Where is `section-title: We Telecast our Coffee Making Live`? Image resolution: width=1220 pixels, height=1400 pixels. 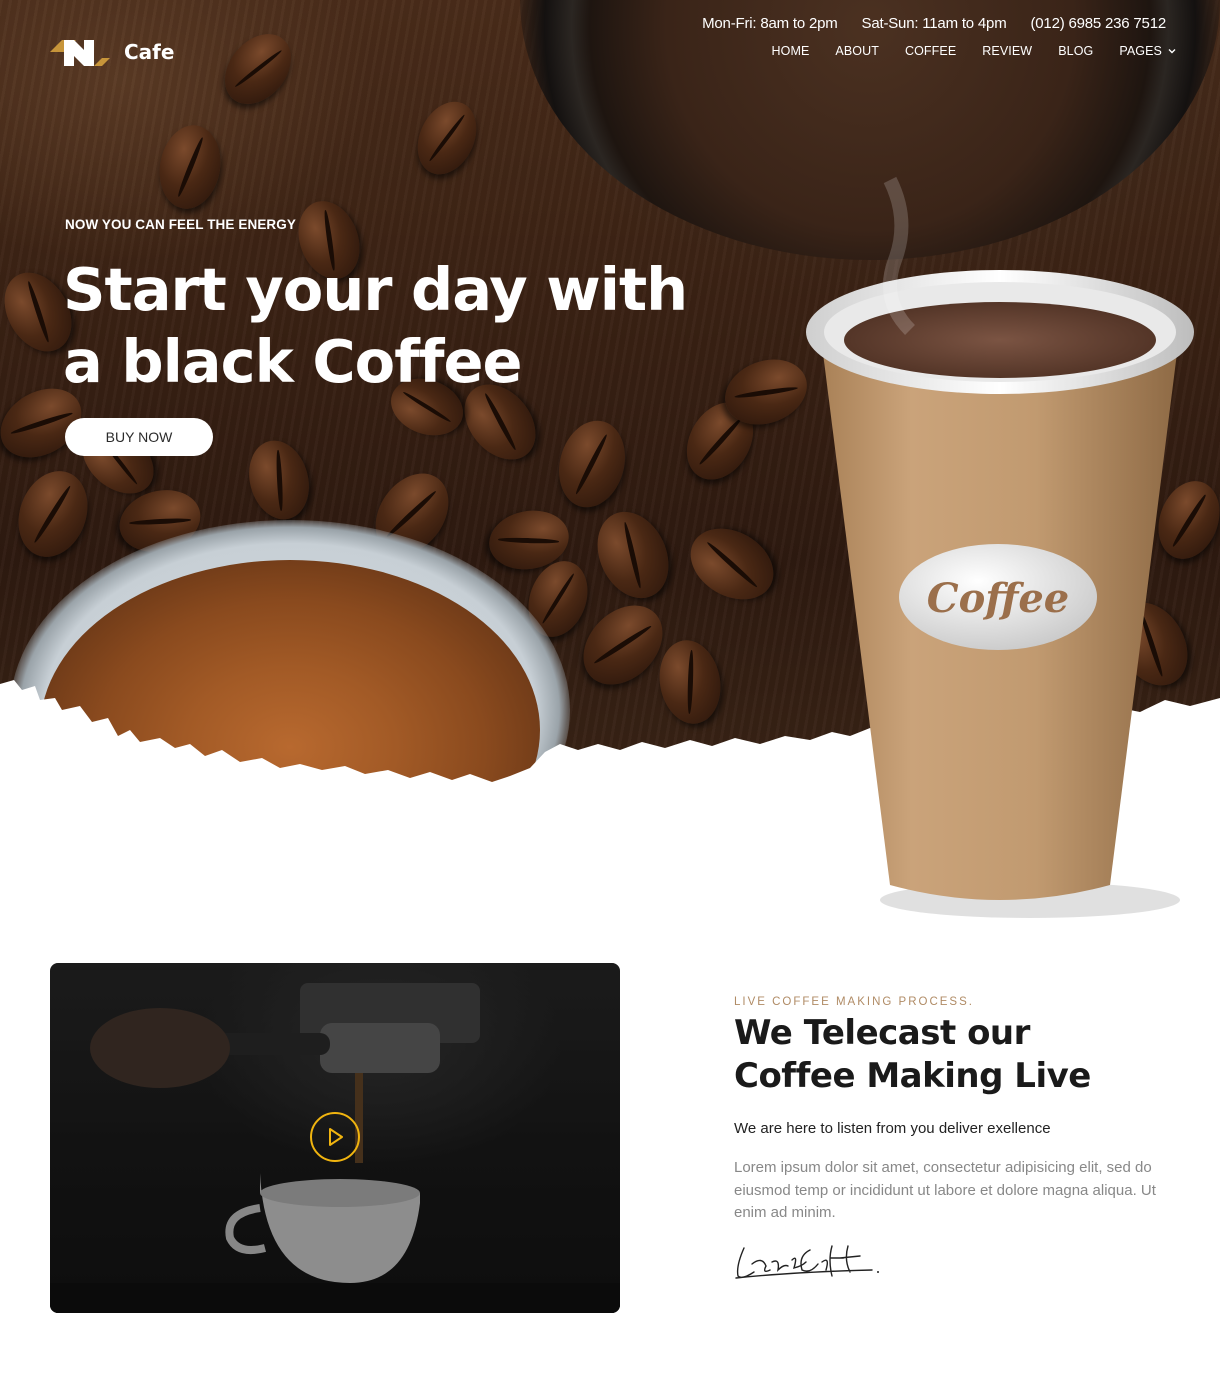
section-title: We Telecast our Coffee Making Live is located at coordinates (954, 1055).